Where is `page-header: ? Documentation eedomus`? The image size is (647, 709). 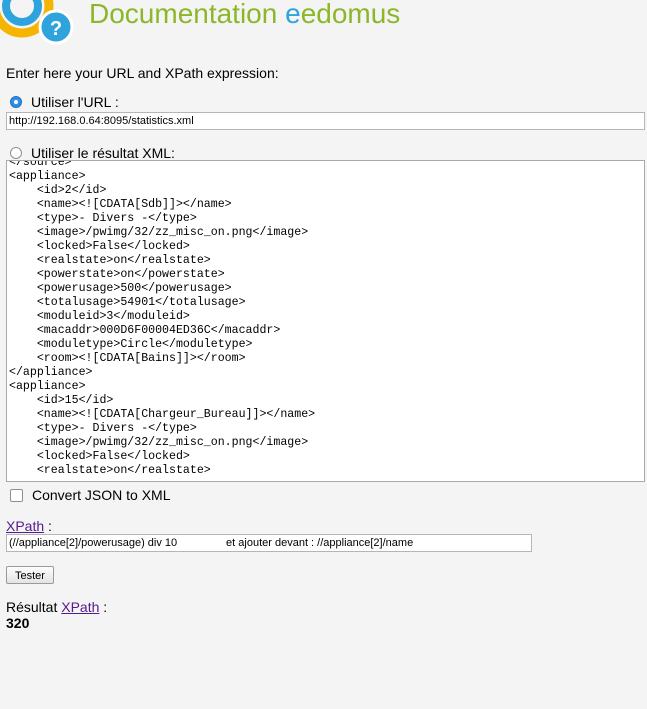
page-header: ? Documentation eedomus is located at coordinates (323, 25).